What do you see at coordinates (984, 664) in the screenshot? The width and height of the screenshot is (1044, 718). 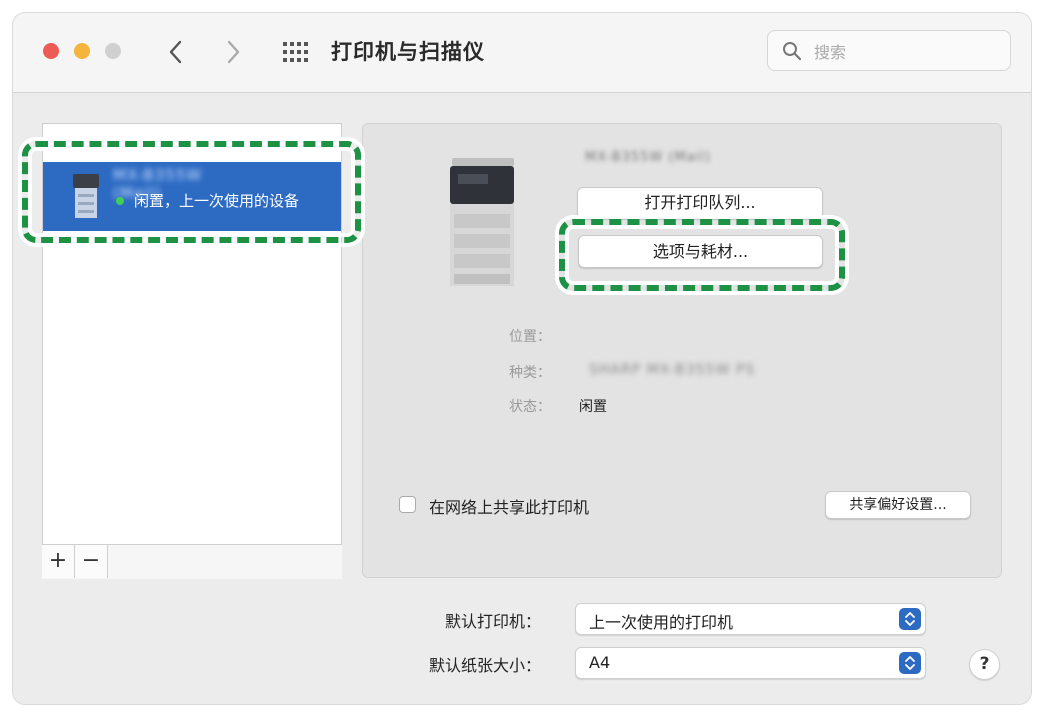 I see `help-button: ?` at bounding box center [984, 664].